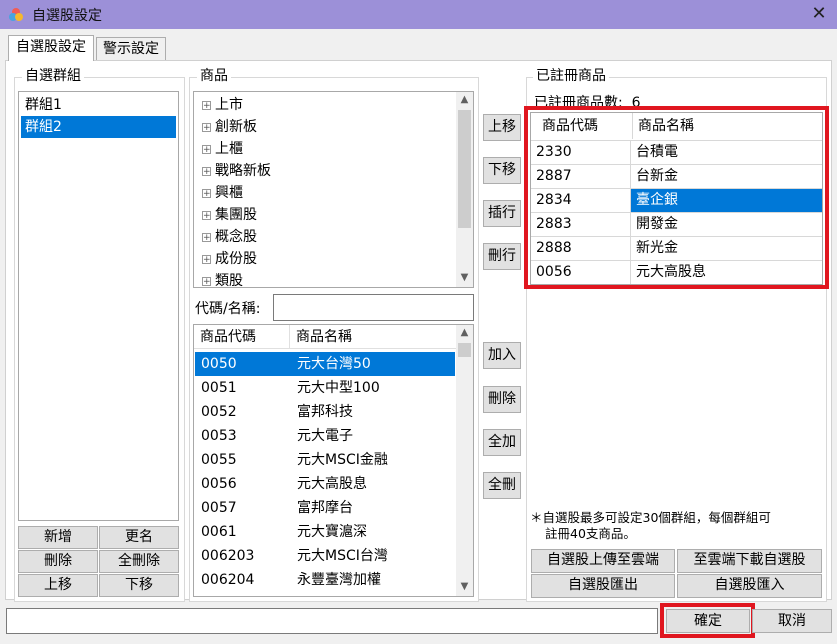 This screenshot has width=837, height=644. What do you see at coordinates (51, 48) in the screenshot?
I see `tab-watchlist-settings: 自選股設定` at bounding box center [51, 48].